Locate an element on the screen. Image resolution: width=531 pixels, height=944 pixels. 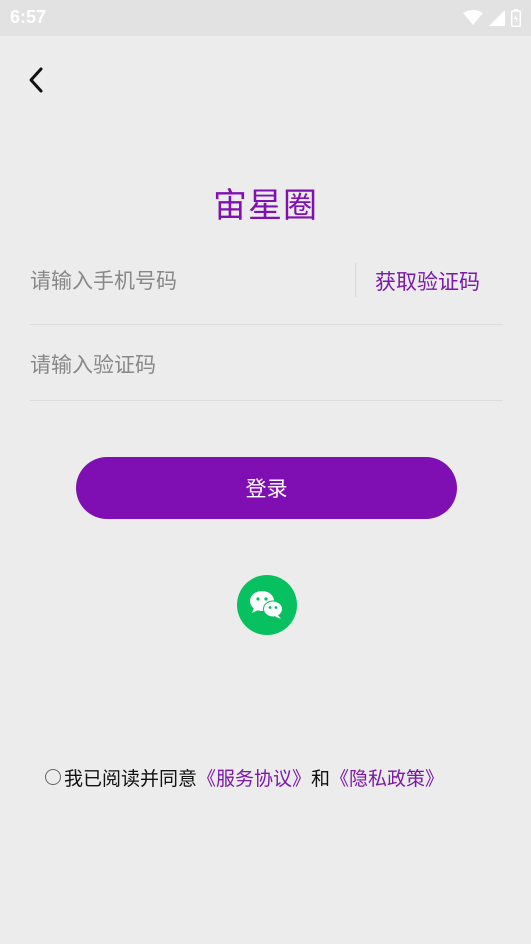
status-time: 6:57 is located at coordinates (28, 17).